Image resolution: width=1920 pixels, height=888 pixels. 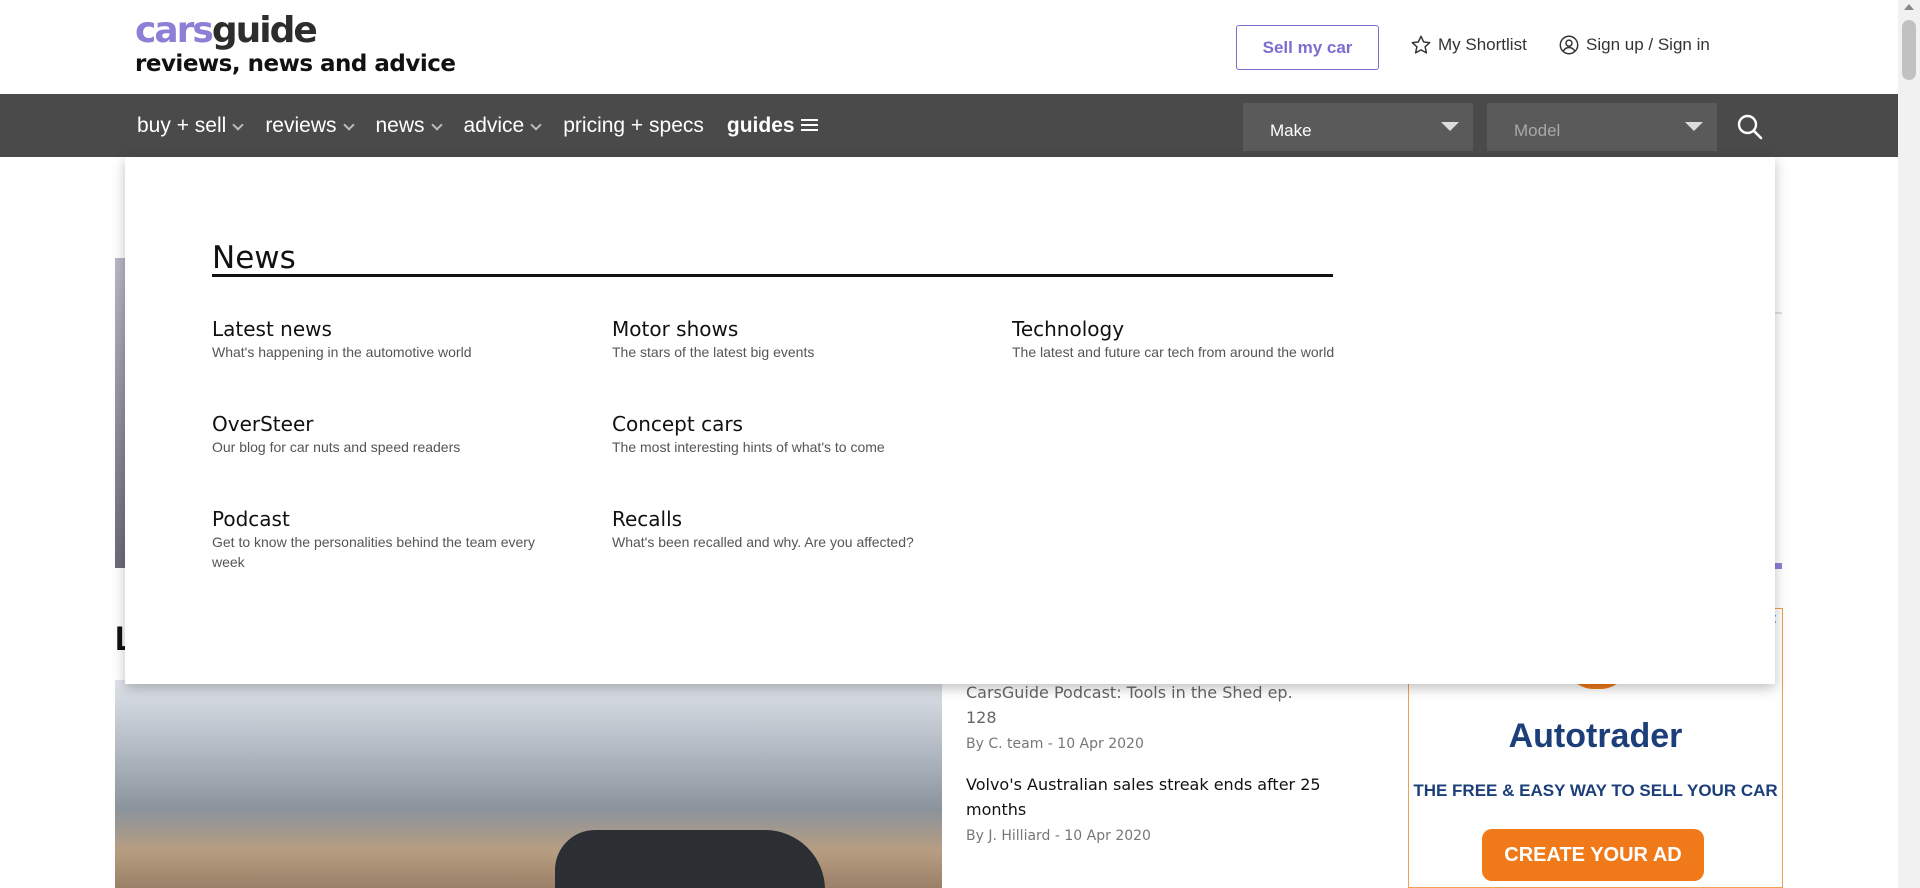 I want to click on hamburger-icon, so click(x=809, y=125).